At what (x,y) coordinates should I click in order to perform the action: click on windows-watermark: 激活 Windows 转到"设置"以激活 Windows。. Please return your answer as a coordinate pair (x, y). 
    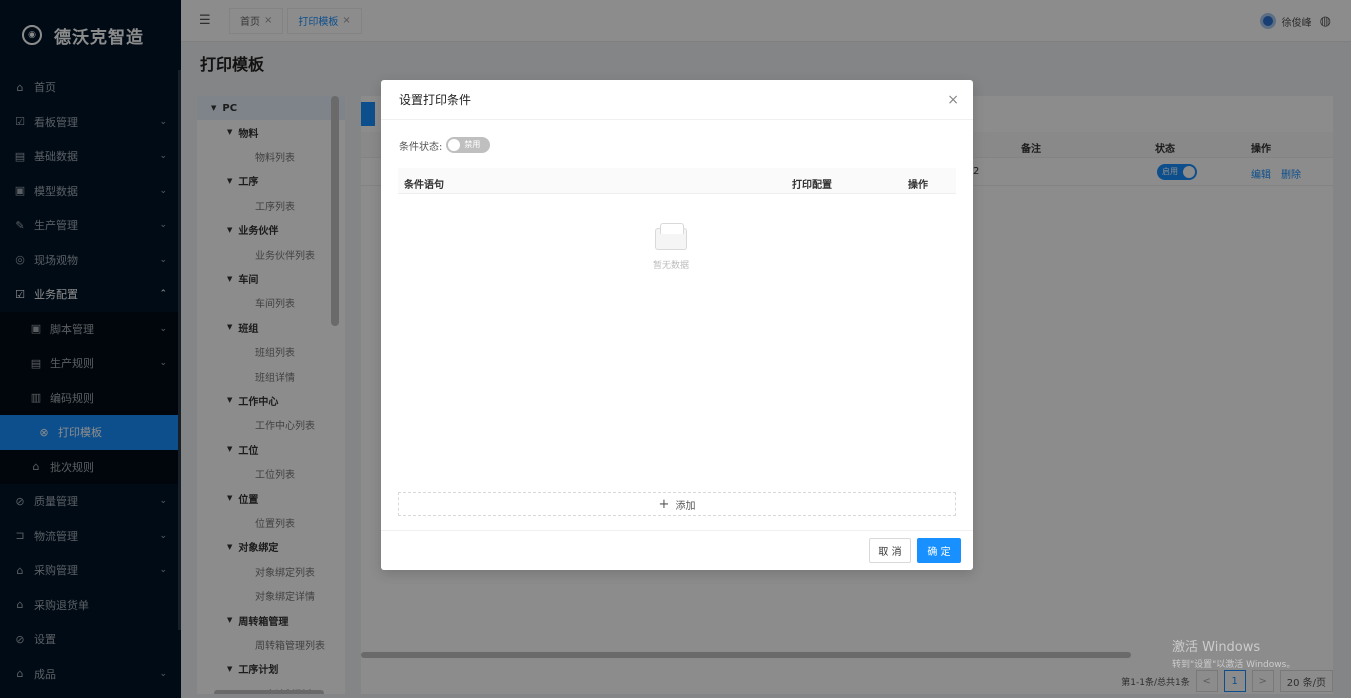
    Looking at the image, I should click on (1233, 653).